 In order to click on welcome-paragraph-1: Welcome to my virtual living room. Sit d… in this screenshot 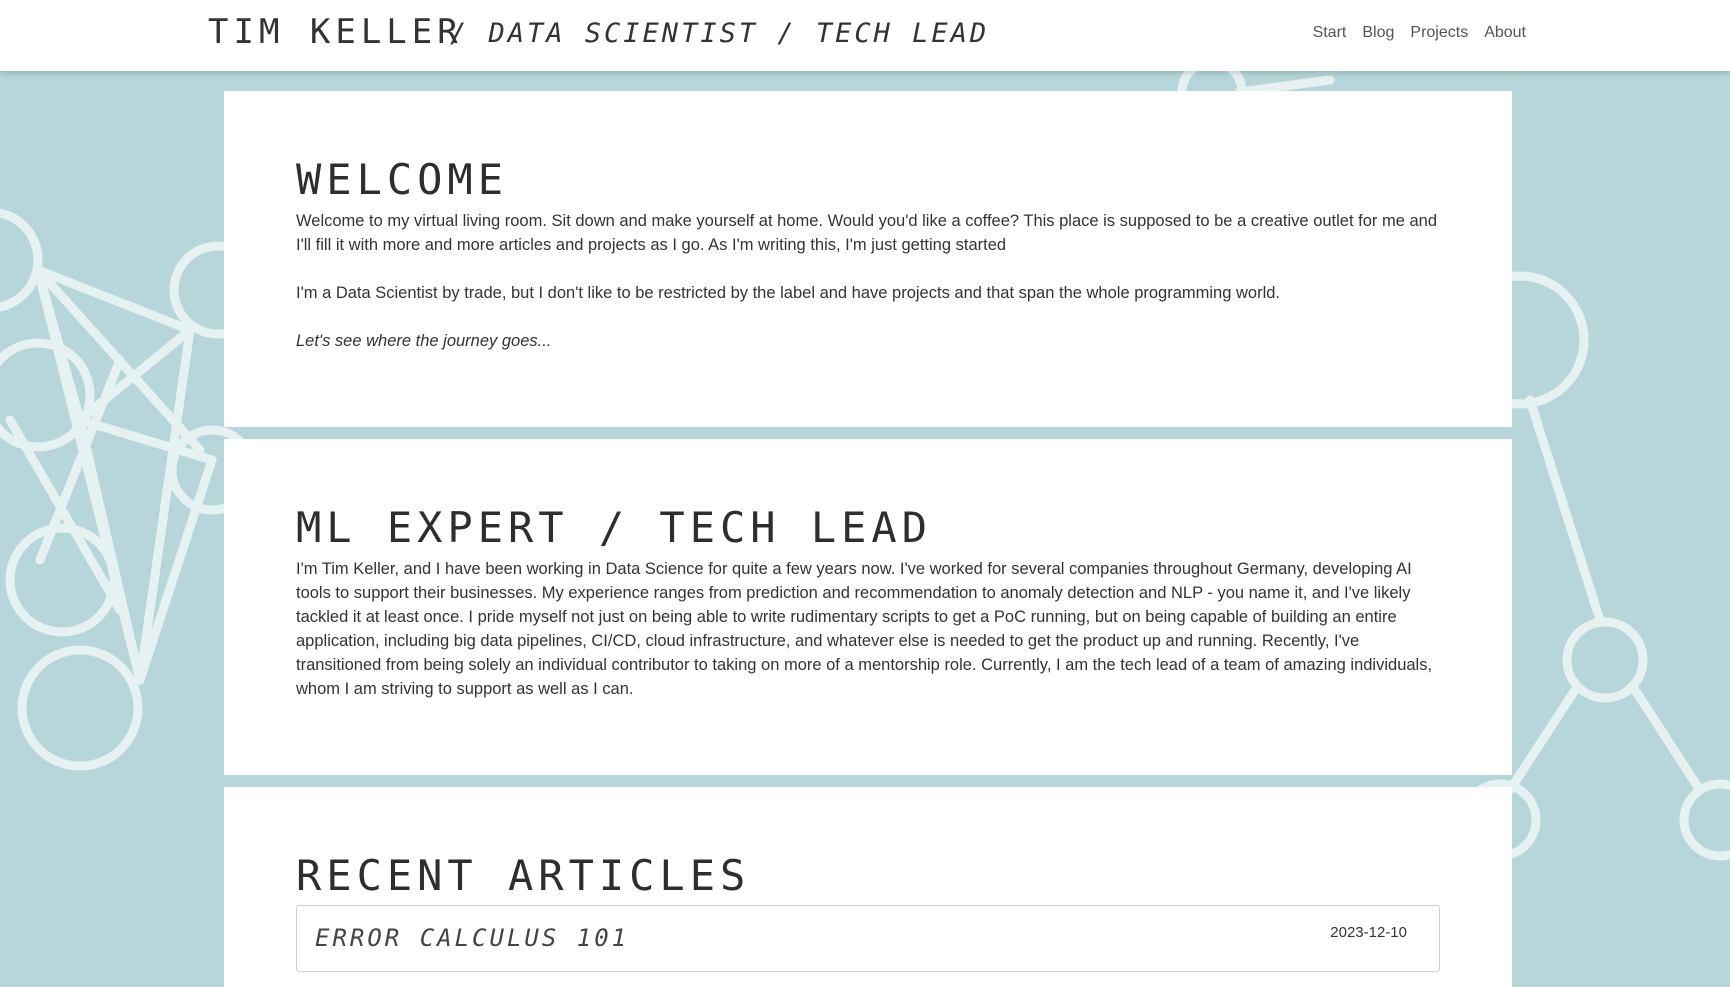, I will do `click(867, 233)`.